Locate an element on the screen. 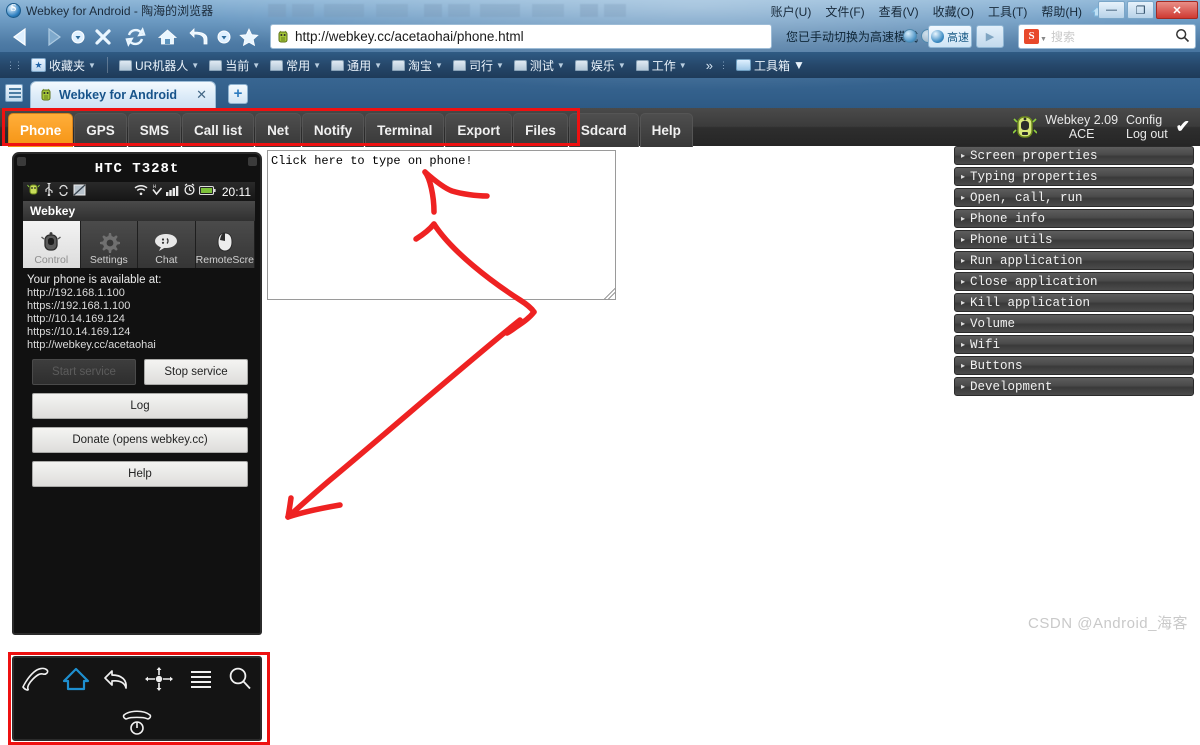  tab-sms: SMS is located at coordinates (154, 130).